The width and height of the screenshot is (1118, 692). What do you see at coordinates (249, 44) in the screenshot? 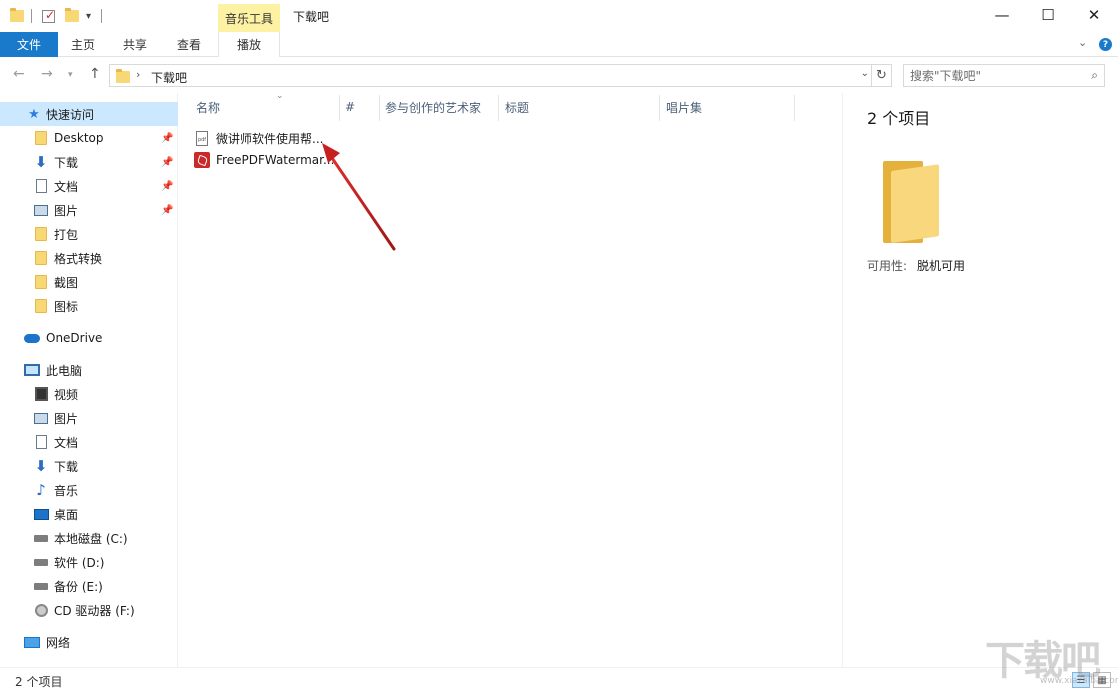
I see `tab-play: 播放` at bounding box center [249, 44].